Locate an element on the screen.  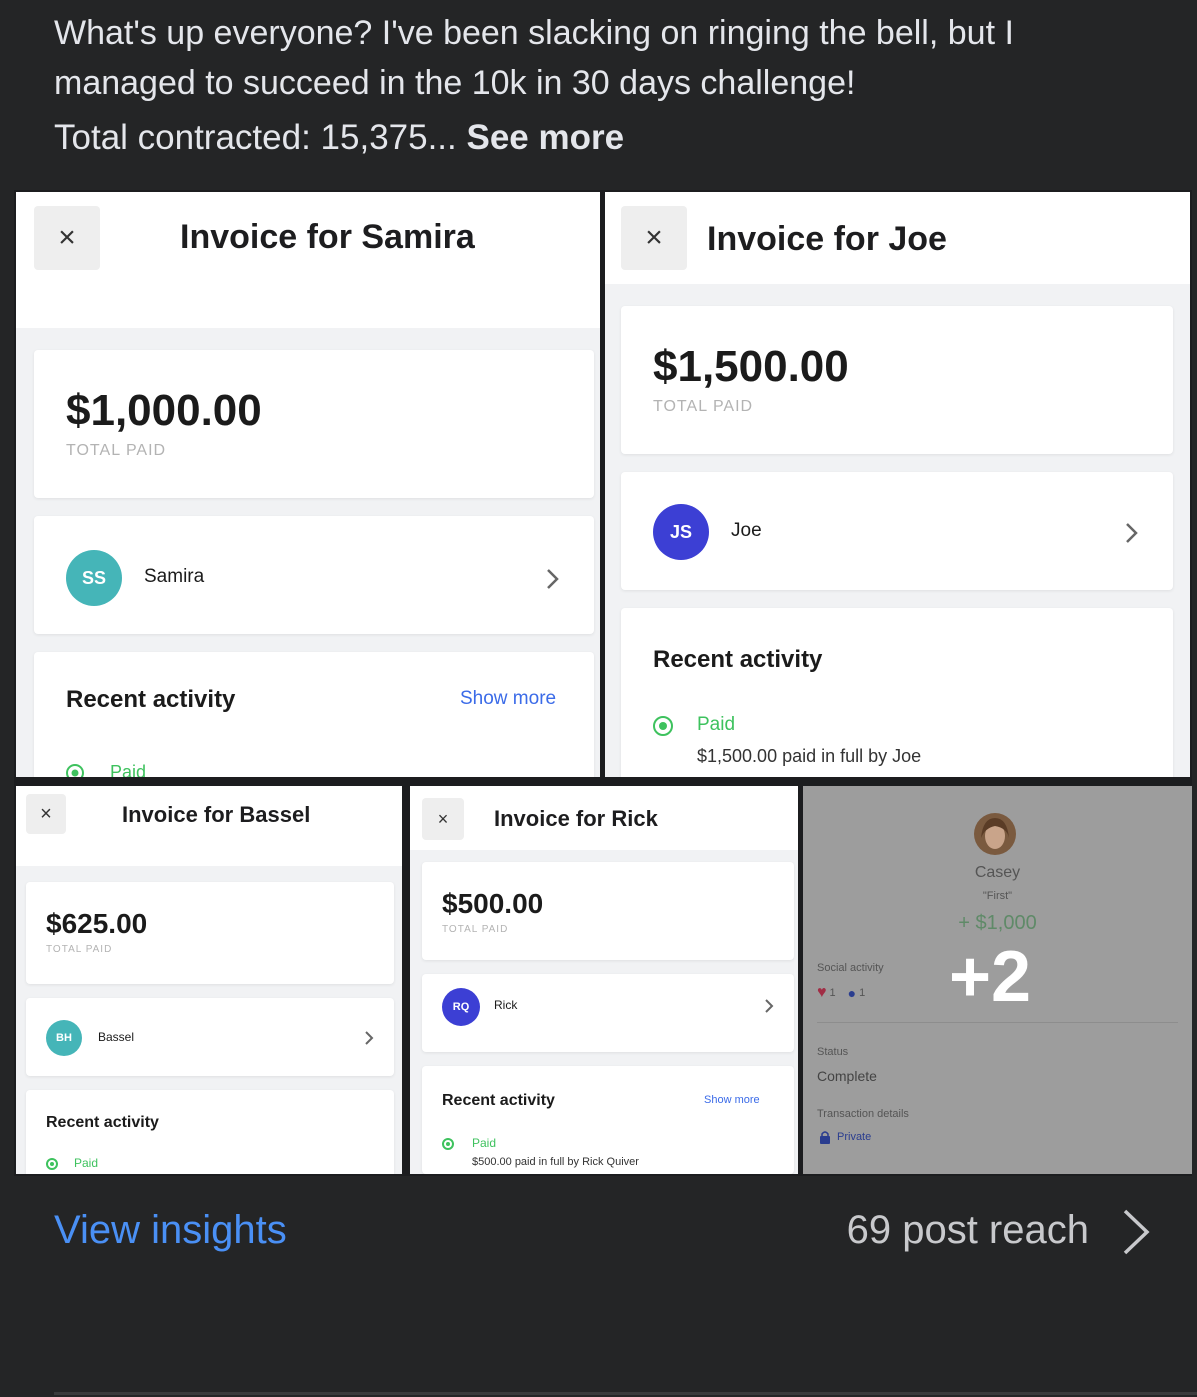
invoice-header: × Invoice for Samira is located at coordinates (308, 260).